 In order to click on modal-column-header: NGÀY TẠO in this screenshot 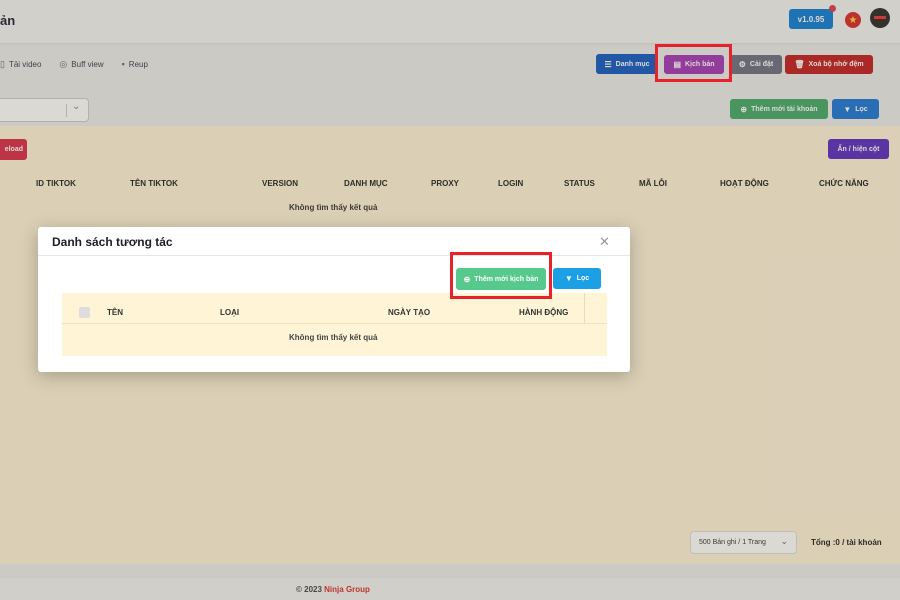, I will do `click(409, 312)`.